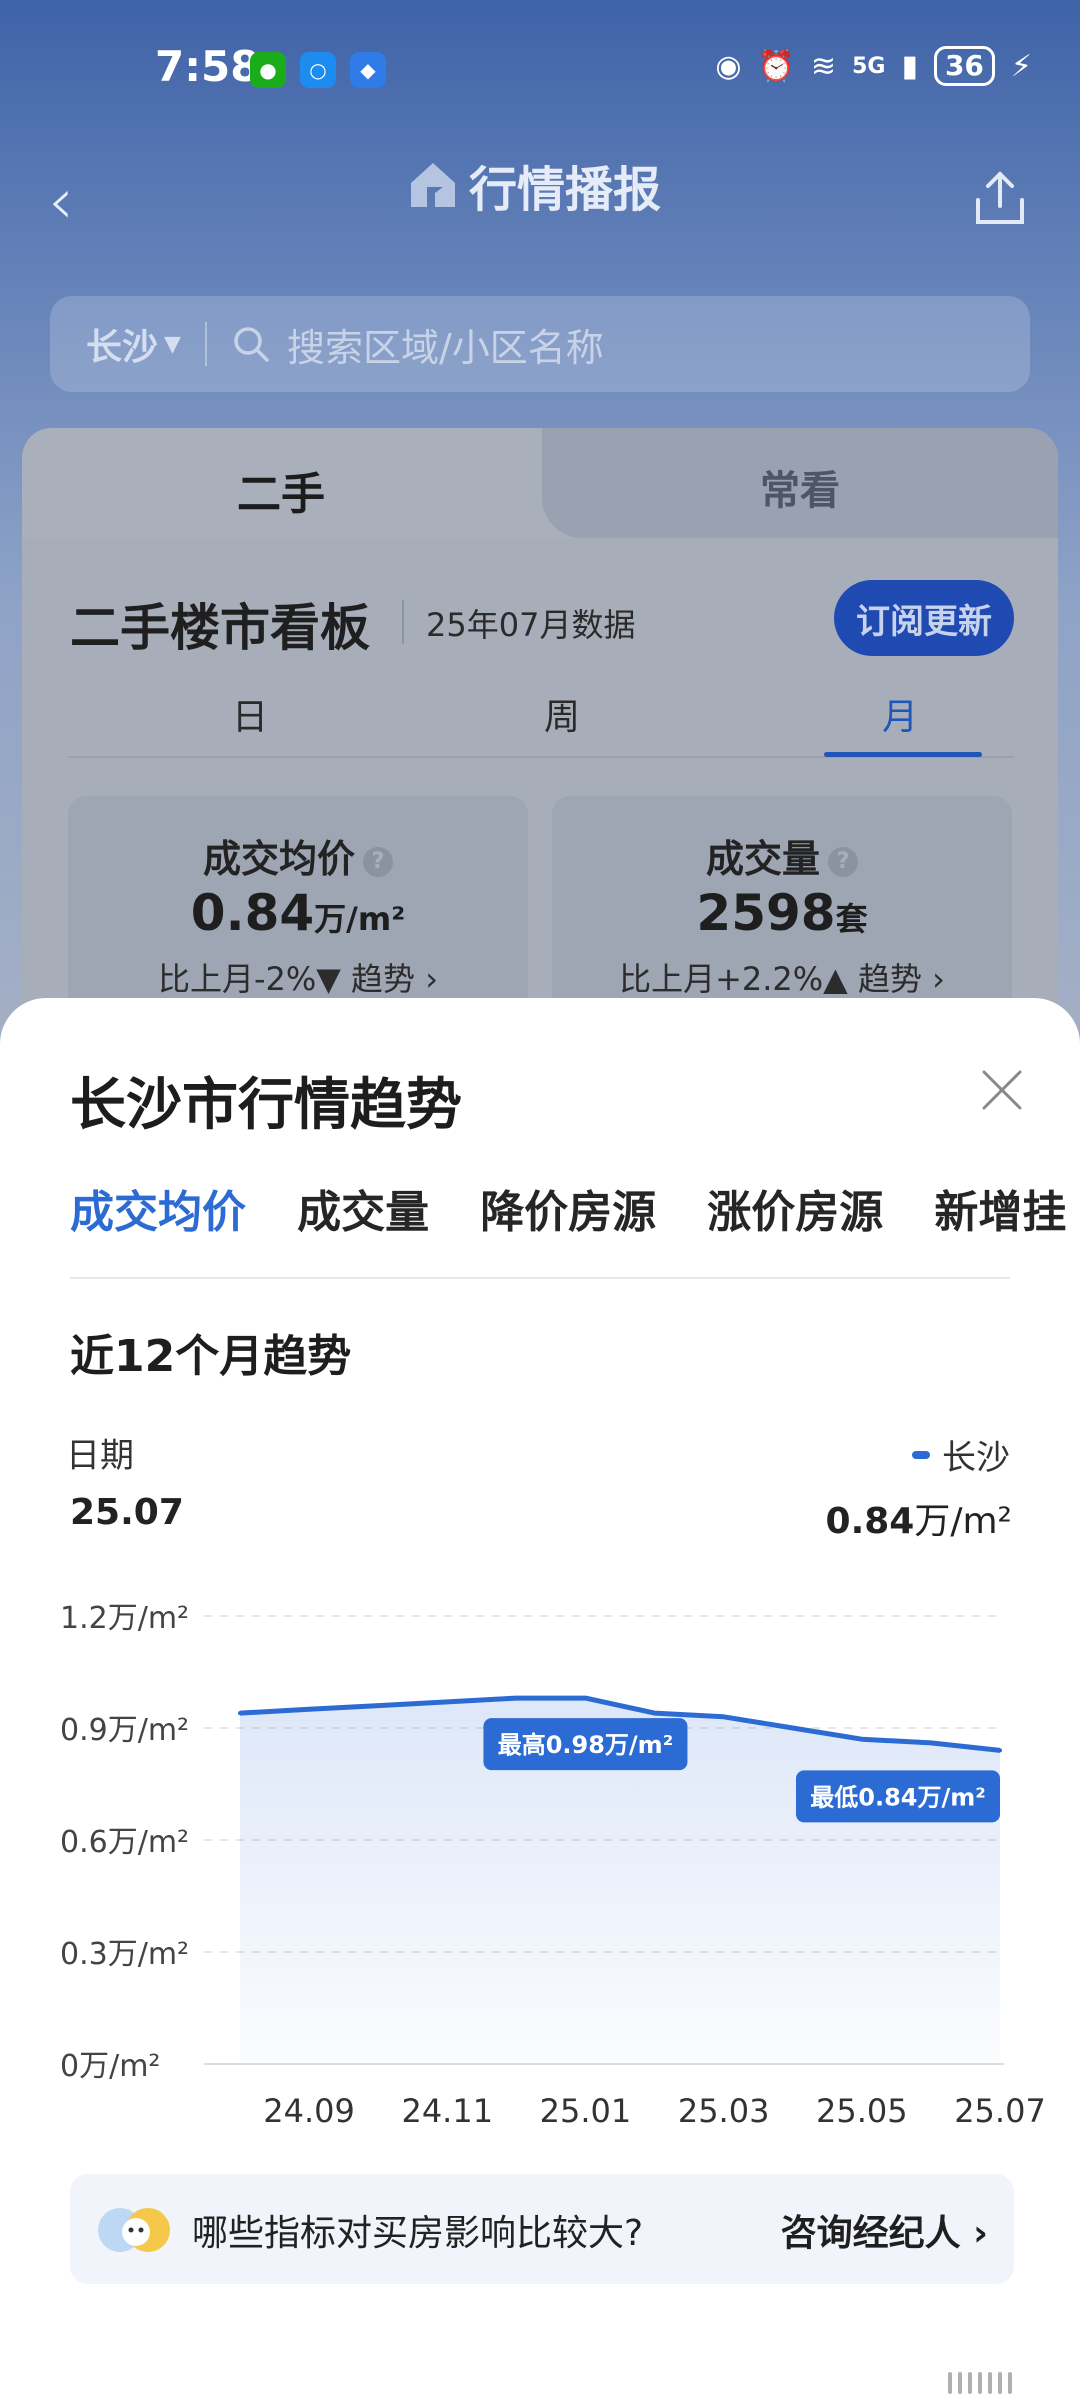 This screenshot has width=1080, height=2400. What do you see at coordinates (540, 1278) in the screenshot?
I see `metric-divider` at bounding box center [540, 1278].